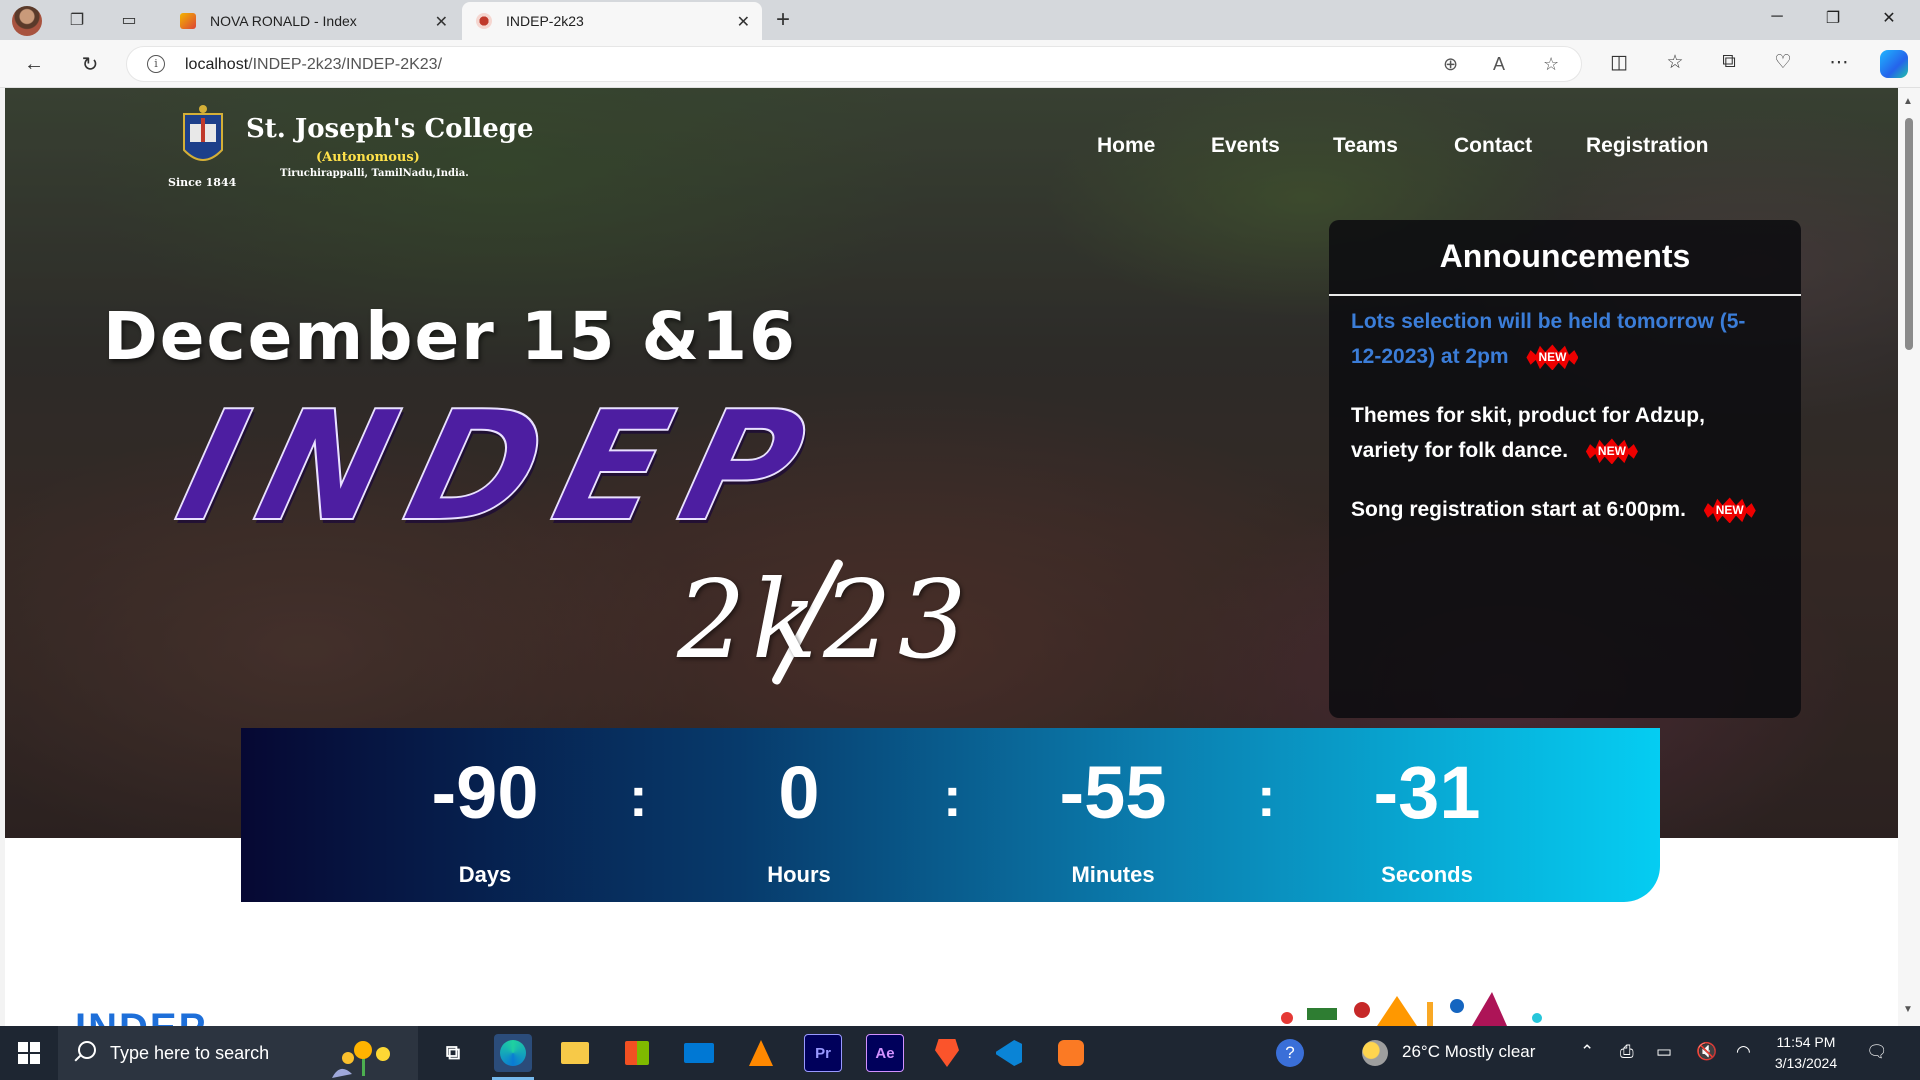 Image resolution: width=1920 pixels, height=1080 pixels. I want to click on new-tab-icon: +, so click(783, 20).